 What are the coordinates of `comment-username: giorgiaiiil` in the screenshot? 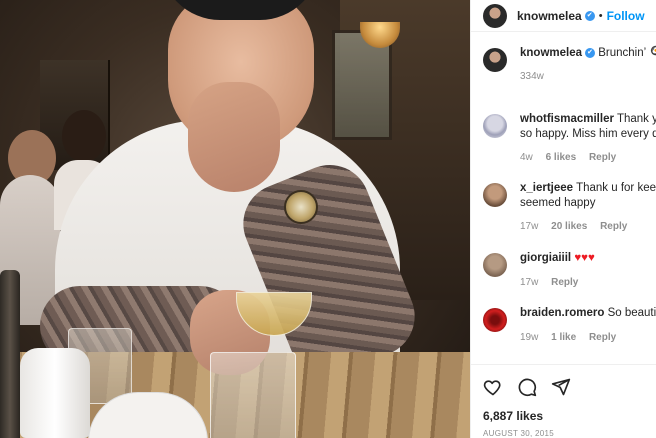 It's located at (545, 258).